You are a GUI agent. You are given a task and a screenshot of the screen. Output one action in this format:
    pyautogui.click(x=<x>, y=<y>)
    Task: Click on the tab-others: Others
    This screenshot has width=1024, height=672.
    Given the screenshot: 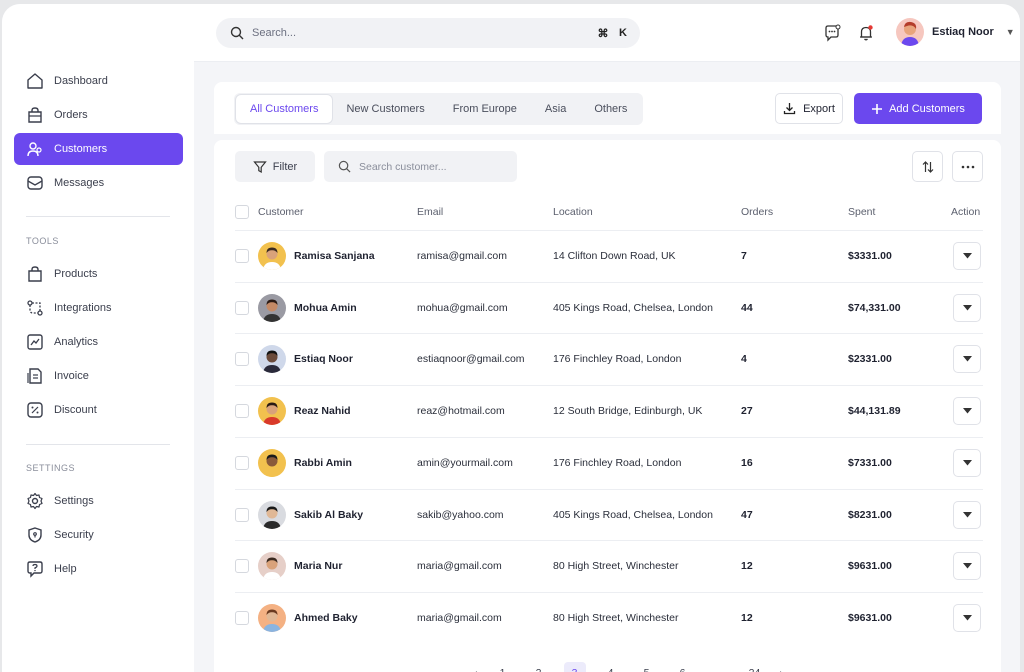 What is the action you would take?
    pyautogui.click(x=610, y=109)
    